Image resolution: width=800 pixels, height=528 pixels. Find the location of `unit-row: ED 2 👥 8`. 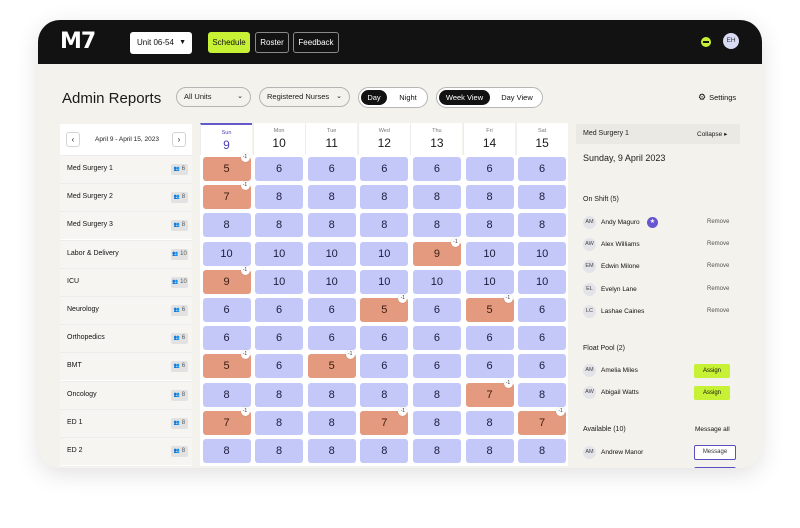

unit-row: ED 2 👥 8 is located at coordinates (126, 451).